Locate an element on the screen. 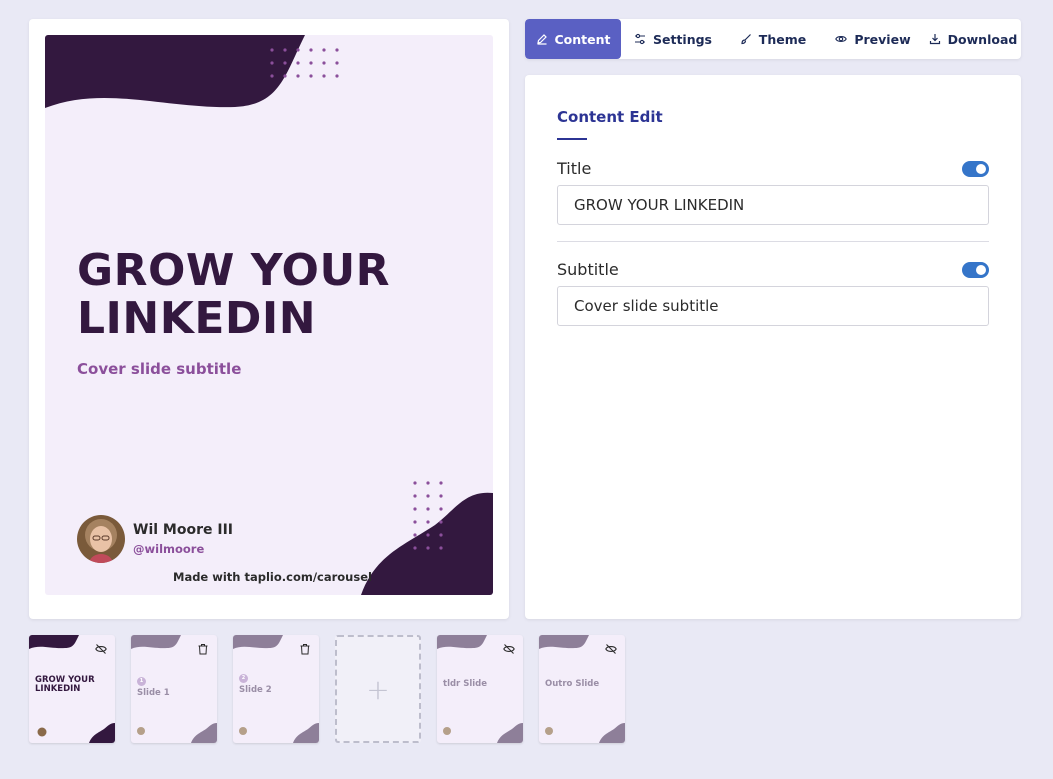 The image size is (1053, 779). tab-theme: Theme is located at coordinates (773, 39).